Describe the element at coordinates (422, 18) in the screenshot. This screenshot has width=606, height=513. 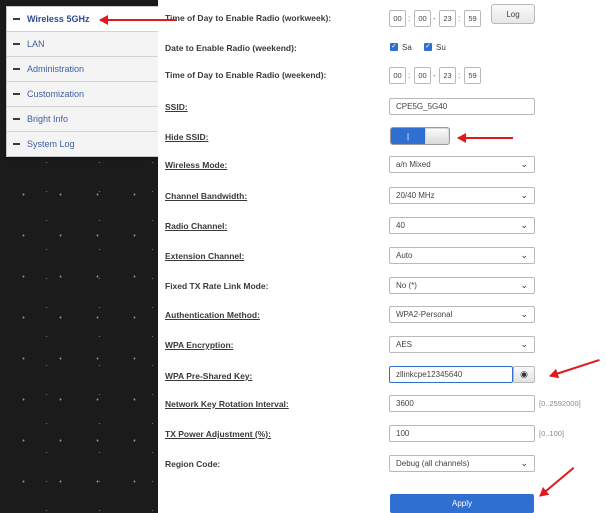
I see `workweek-start-minute: 00` at that location.